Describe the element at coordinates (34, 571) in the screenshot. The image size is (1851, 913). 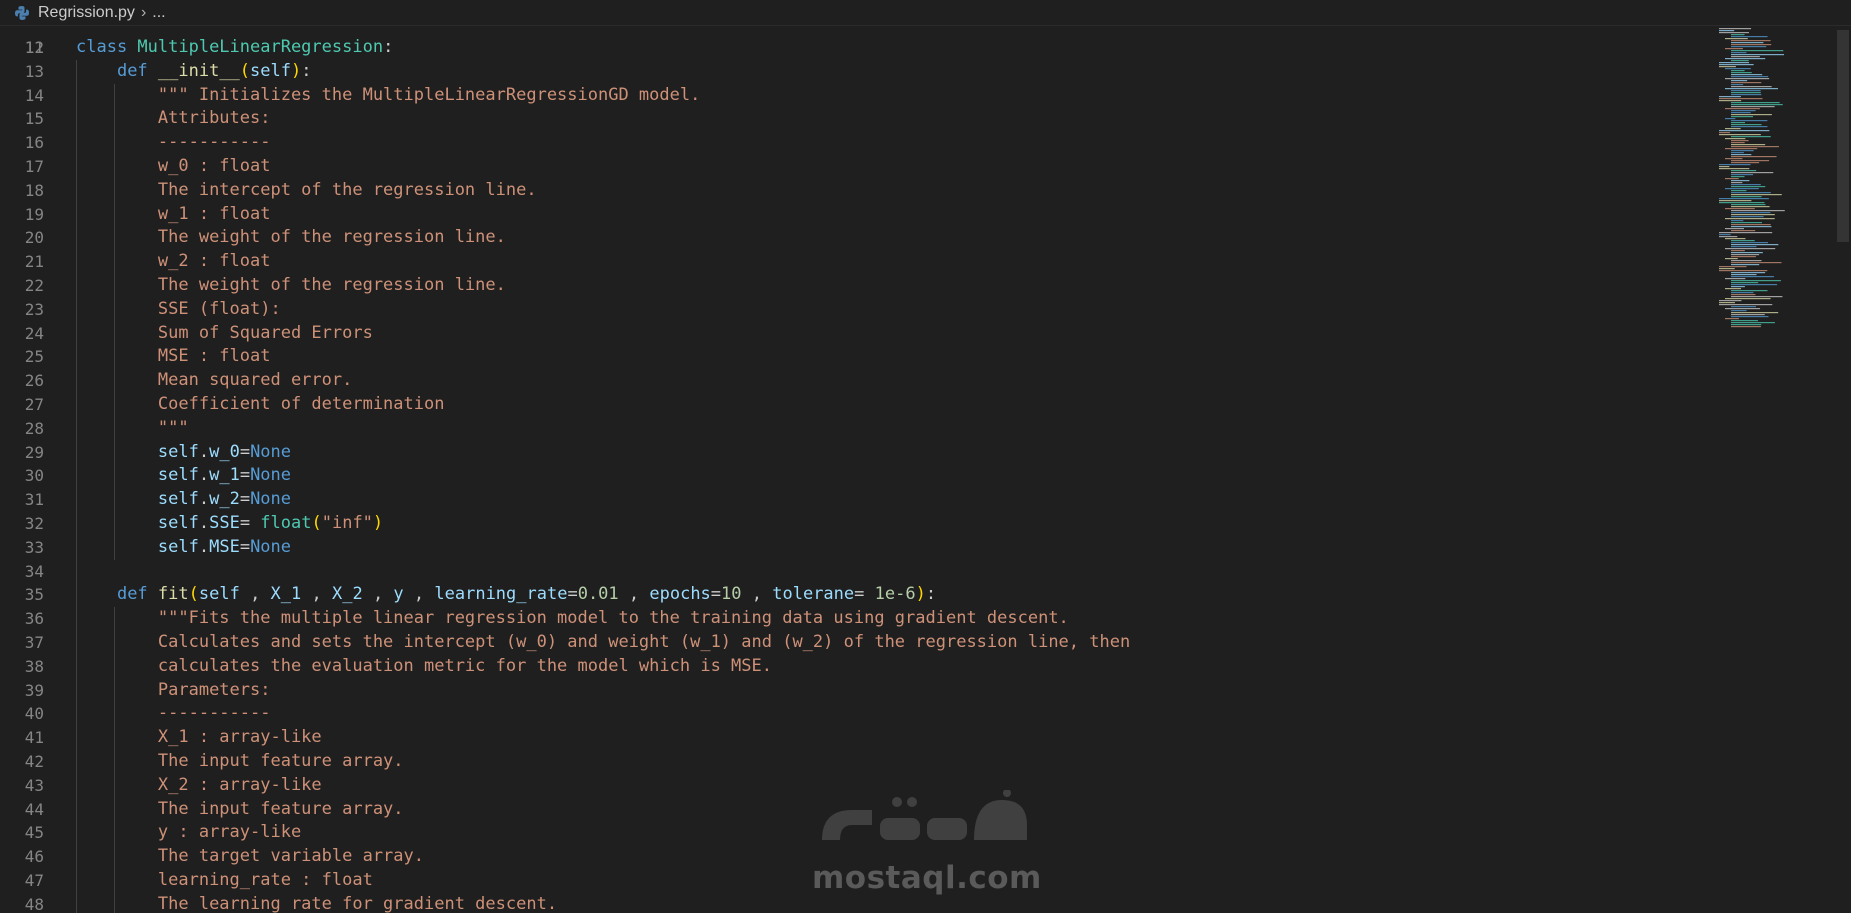
I see `line-number: 34` at that location.